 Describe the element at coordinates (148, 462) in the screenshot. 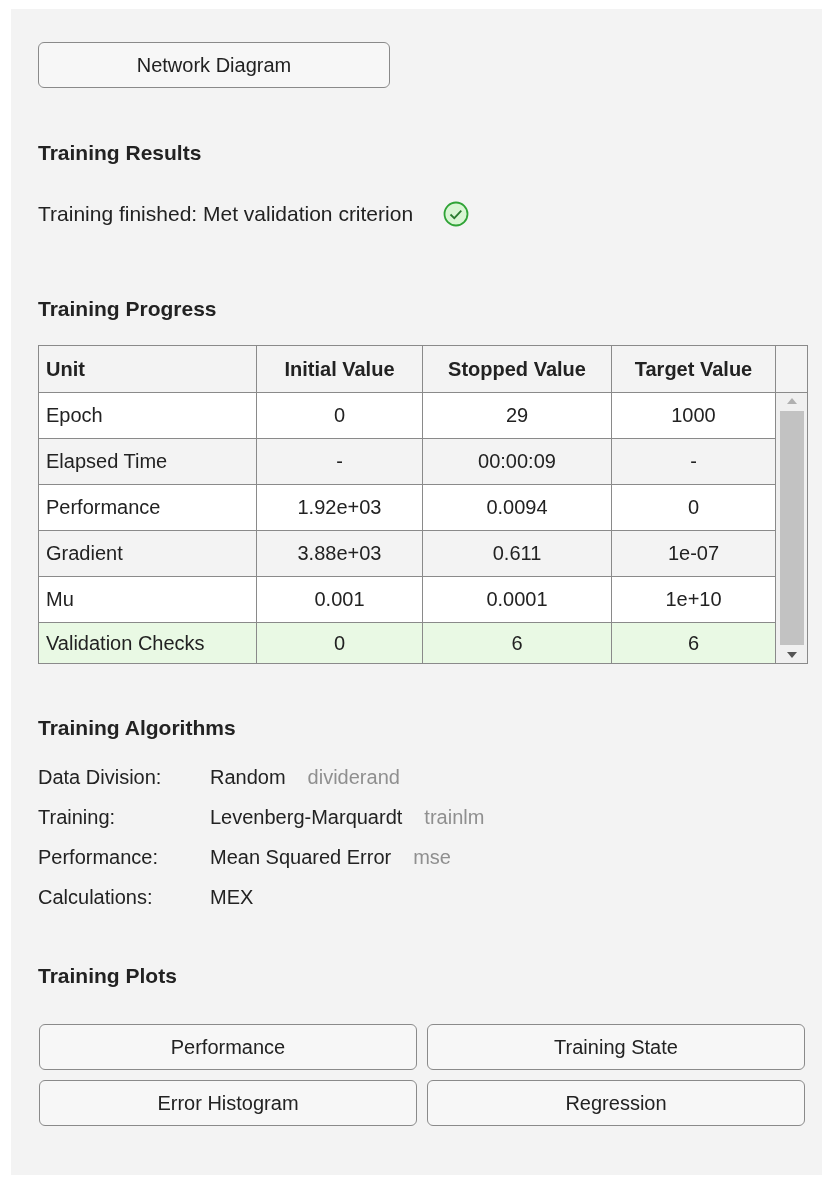

I see `table-cell: Elapsed Time` at that location.